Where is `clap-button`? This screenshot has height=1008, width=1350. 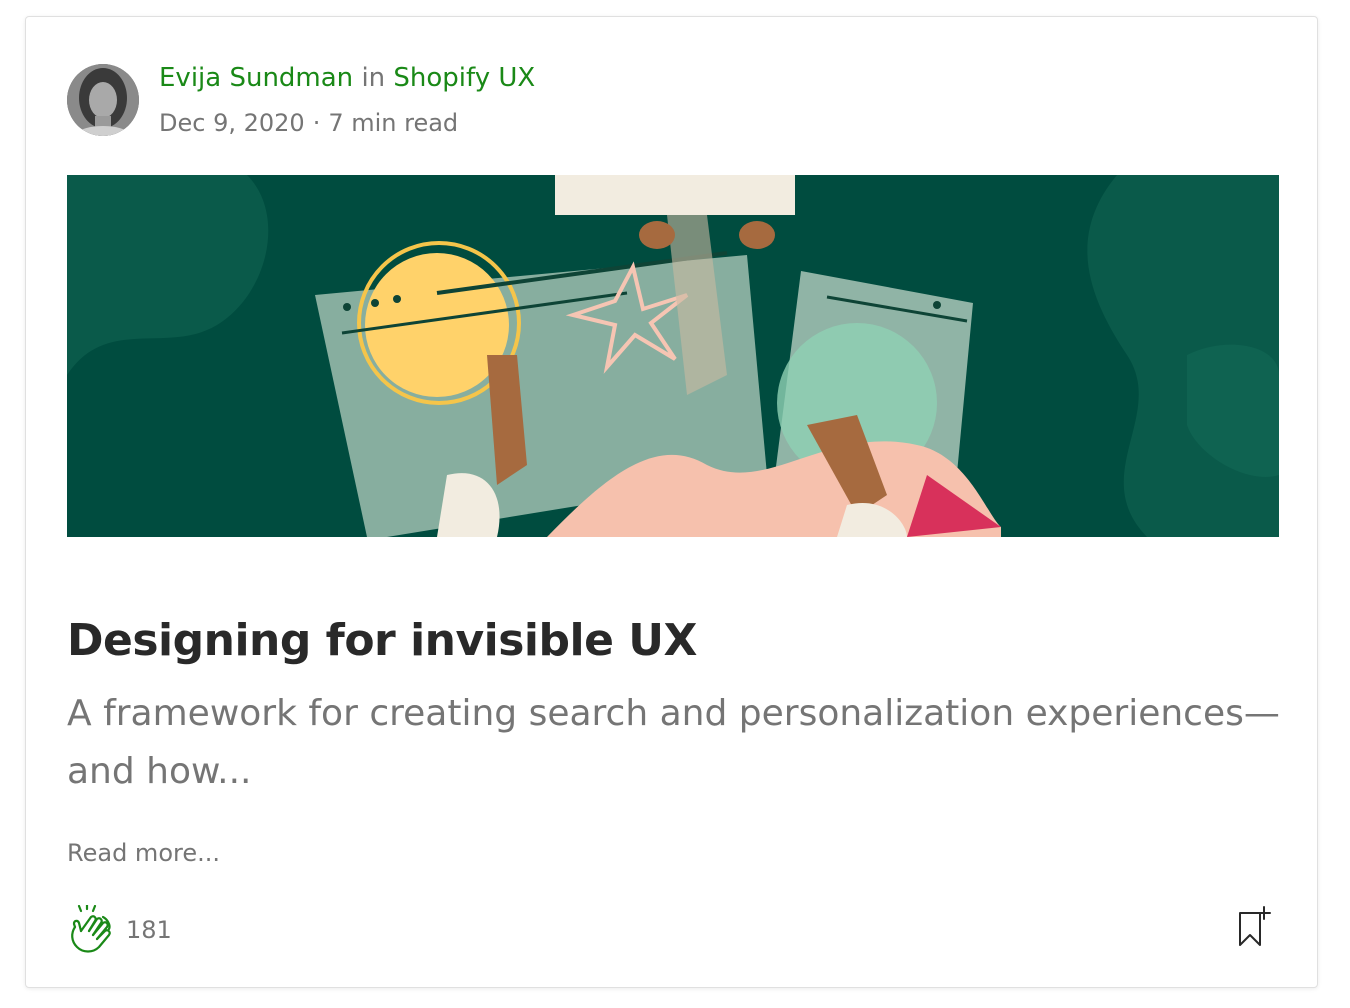
clap-button is located at coordinates (91, 929).